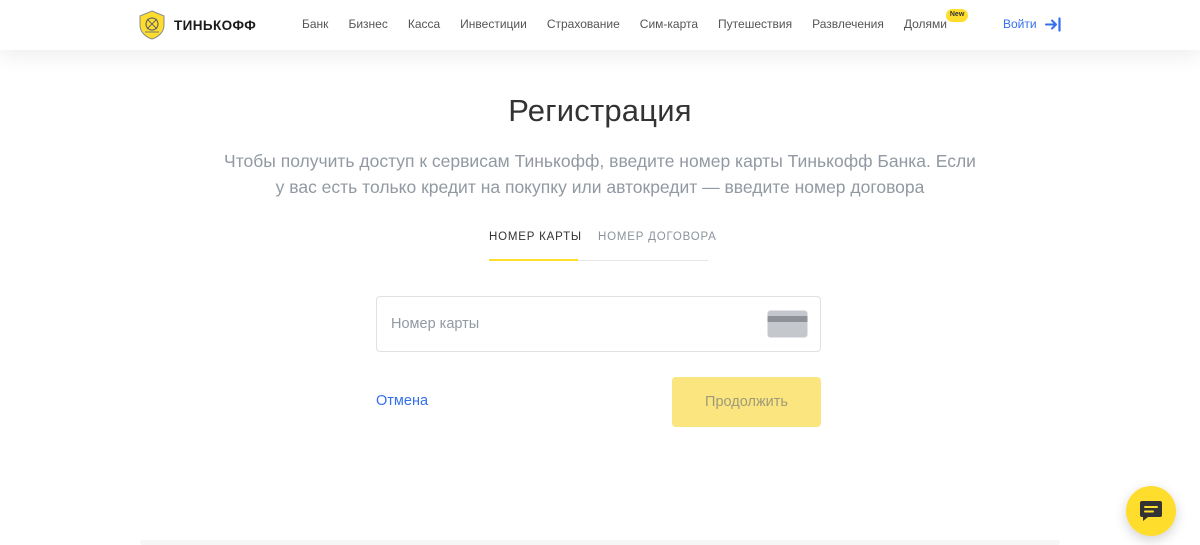 This screenshot has height=545, width=1200. What do you see at coordinates (1020, 24) in the screenshot?
I see `login-label: Войти` at bounding box center [1020, 24].